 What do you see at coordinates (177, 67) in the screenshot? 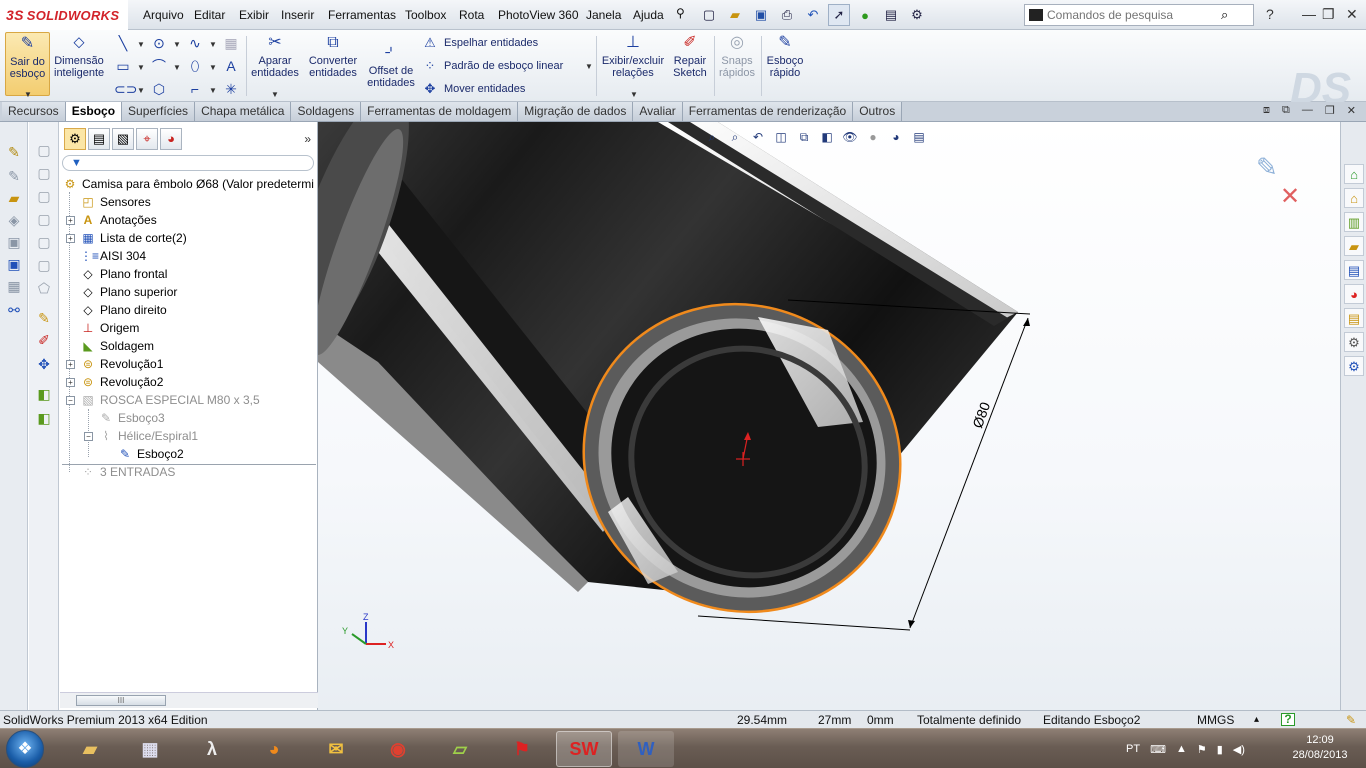
I see `arc-dropdown-icon: ▼` at bounding box center [177, 67].